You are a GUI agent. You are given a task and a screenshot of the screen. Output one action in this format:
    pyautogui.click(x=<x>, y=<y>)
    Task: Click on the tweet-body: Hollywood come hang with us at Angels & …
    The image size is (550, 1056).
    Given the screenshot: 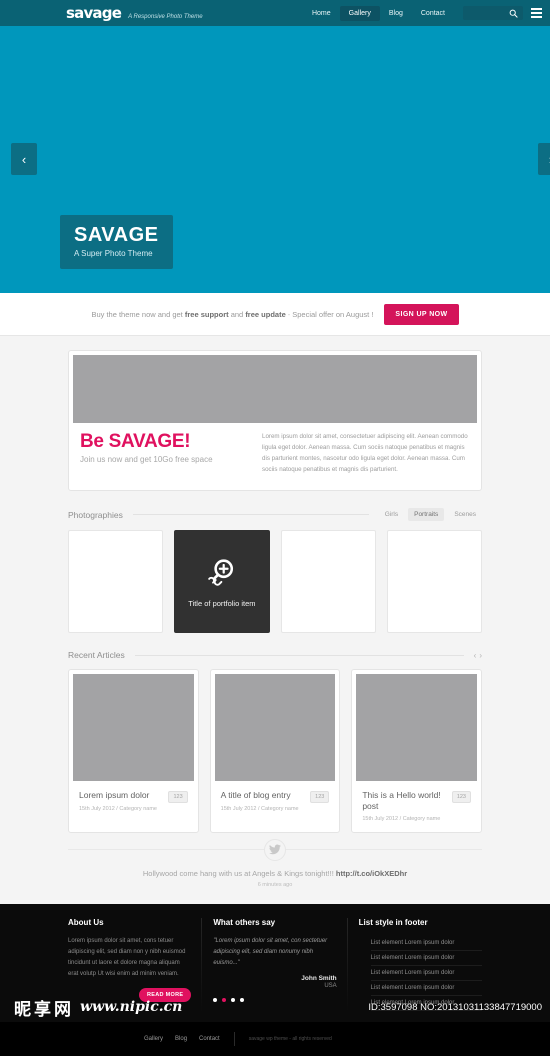 What is the action you would take?
    pyautogui.click(x=239, y=873)
    